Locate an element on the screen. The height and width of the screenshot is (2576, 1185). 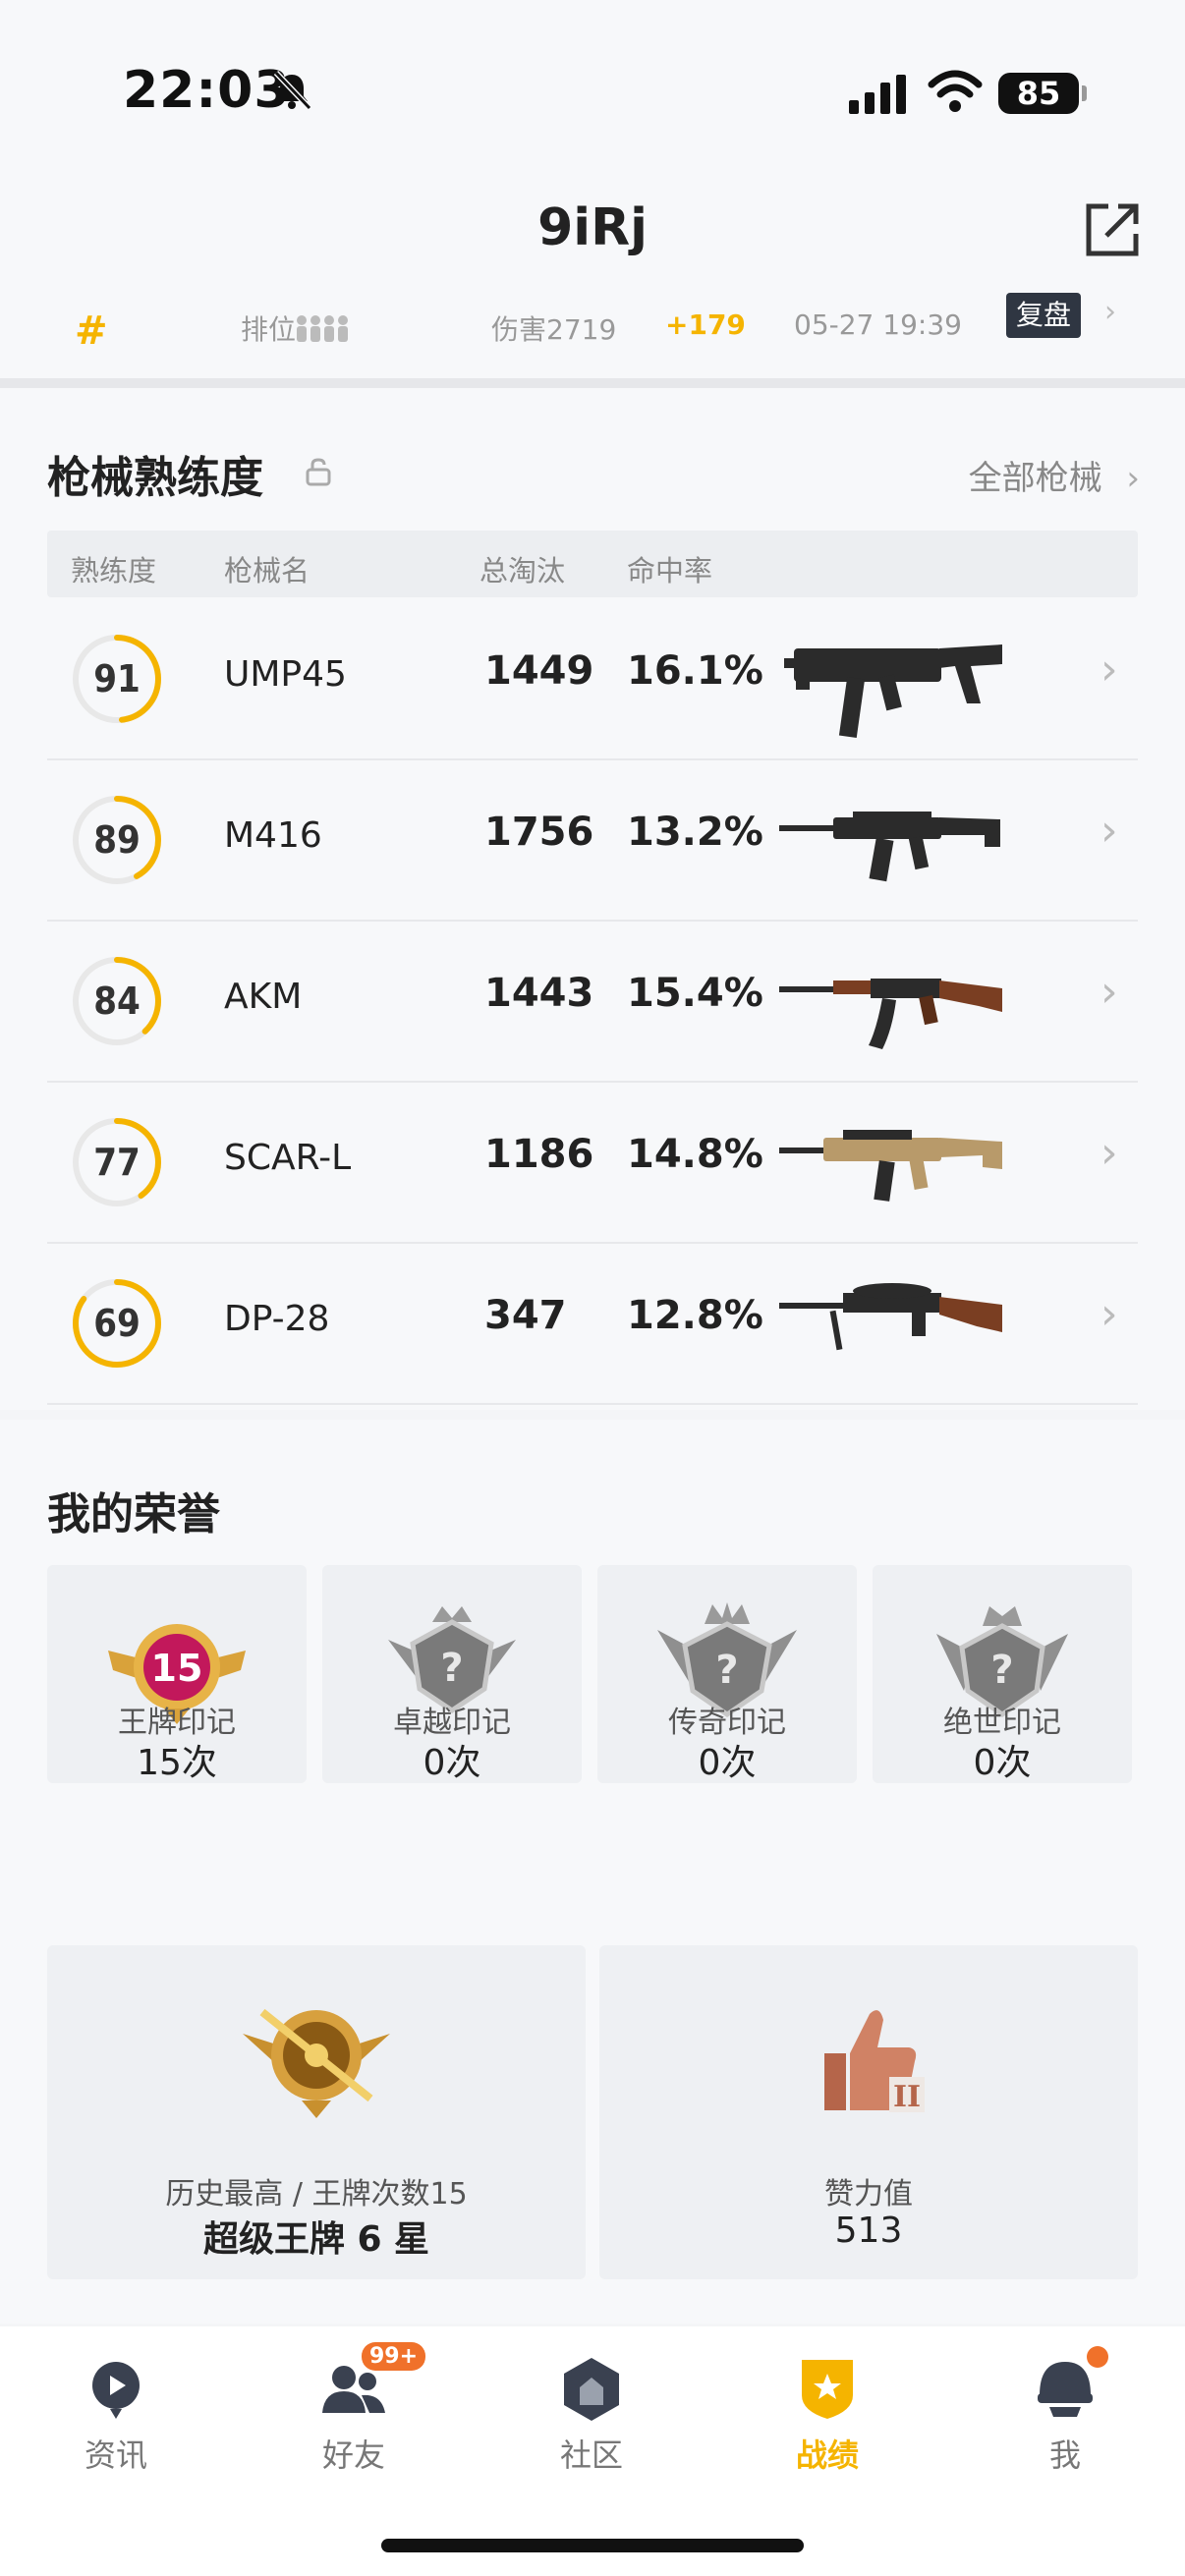
status-bar: 22:03 85 is located at coordinates (592, 93).